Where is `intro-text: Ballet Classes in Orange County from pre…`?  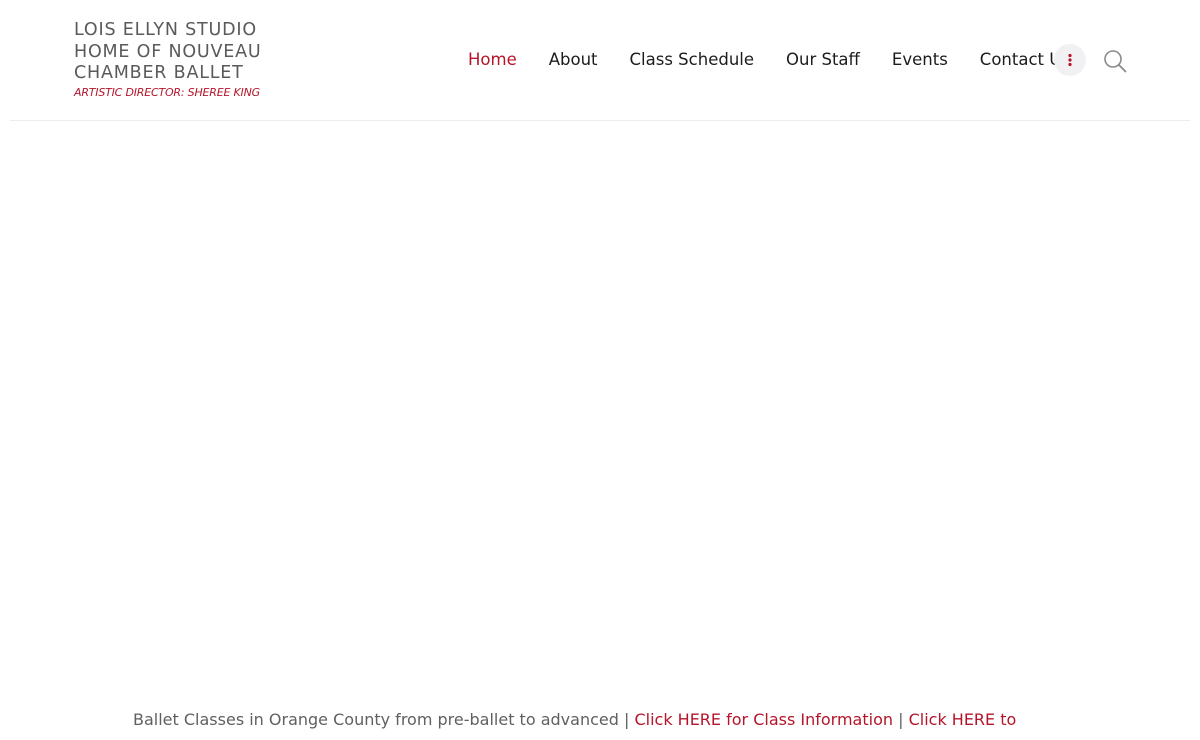
intro-text: Ballet Classes in Orange County from pre… is located at coordinates (574, 720).